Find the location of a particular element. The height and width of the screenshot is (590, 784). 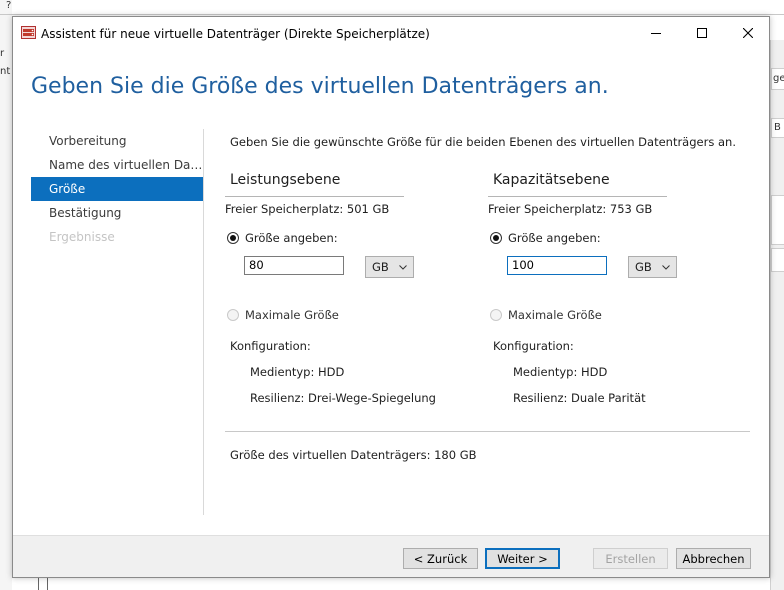

performance-max-size-option: Maximale Größe is located at coordinates (283, 315).